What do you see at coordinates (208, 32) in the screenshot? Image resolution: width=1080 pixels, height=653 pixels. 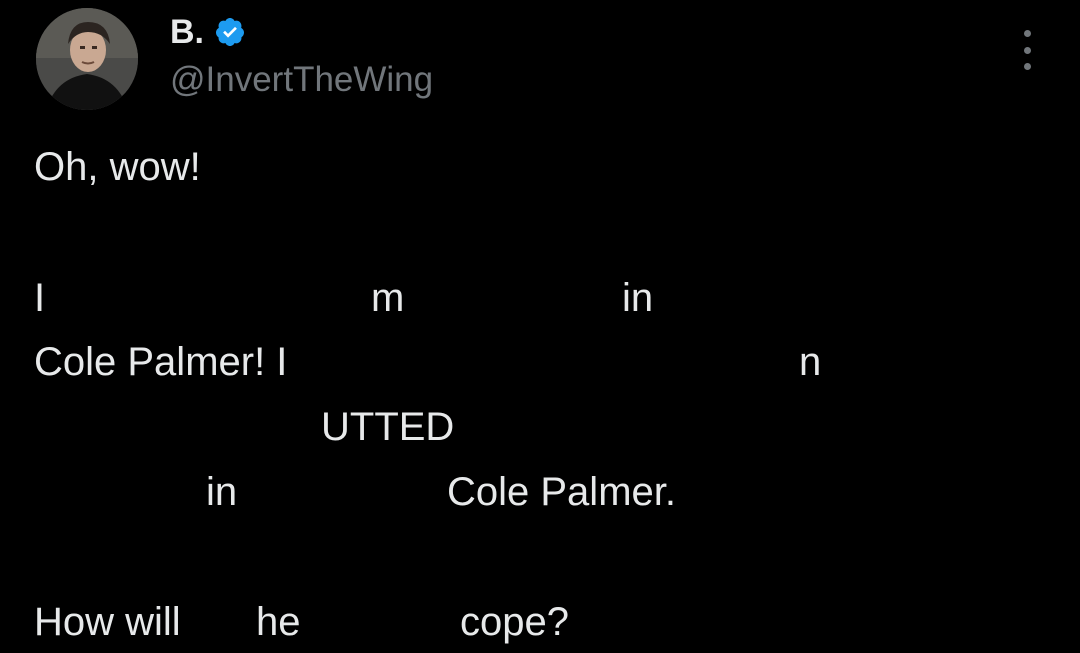 I see `author-name-row: B.` at bounding box center [208, 32].